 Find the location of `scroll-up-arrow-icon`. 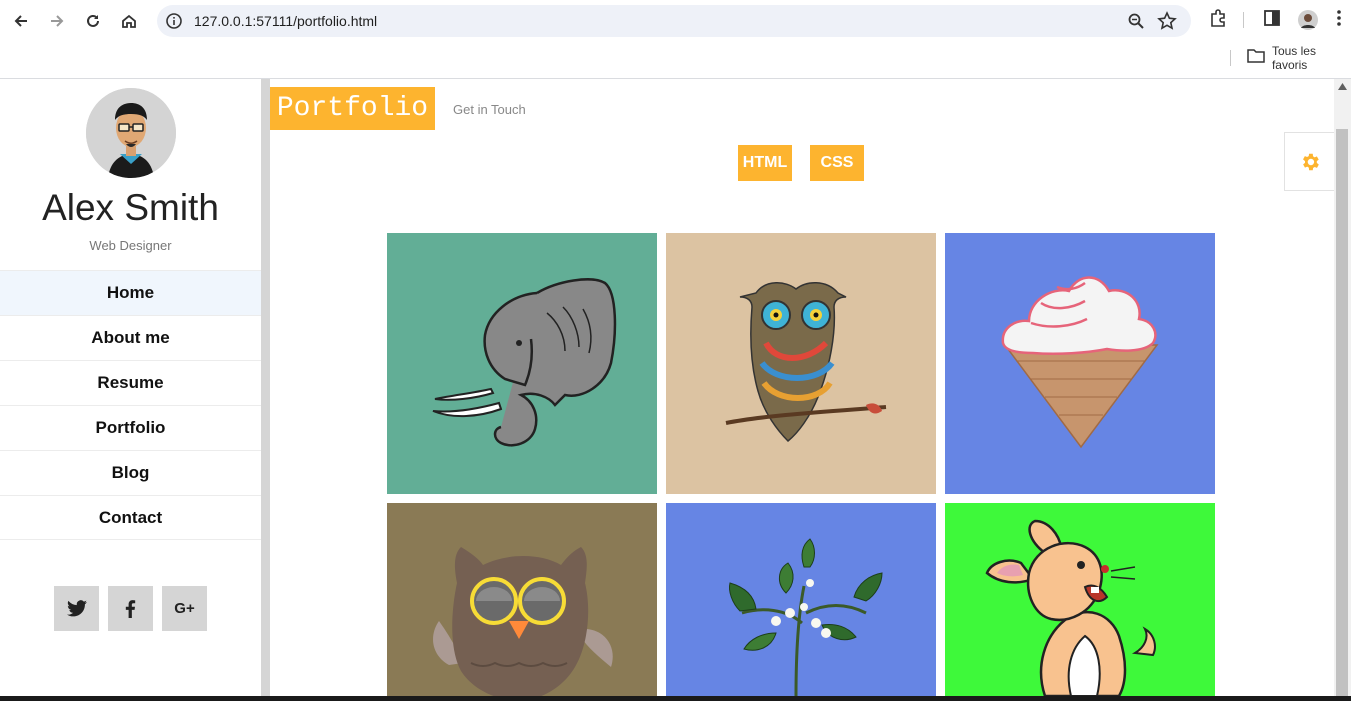

scroll-up-arrow-icon is located at coordinates (1342, 86).